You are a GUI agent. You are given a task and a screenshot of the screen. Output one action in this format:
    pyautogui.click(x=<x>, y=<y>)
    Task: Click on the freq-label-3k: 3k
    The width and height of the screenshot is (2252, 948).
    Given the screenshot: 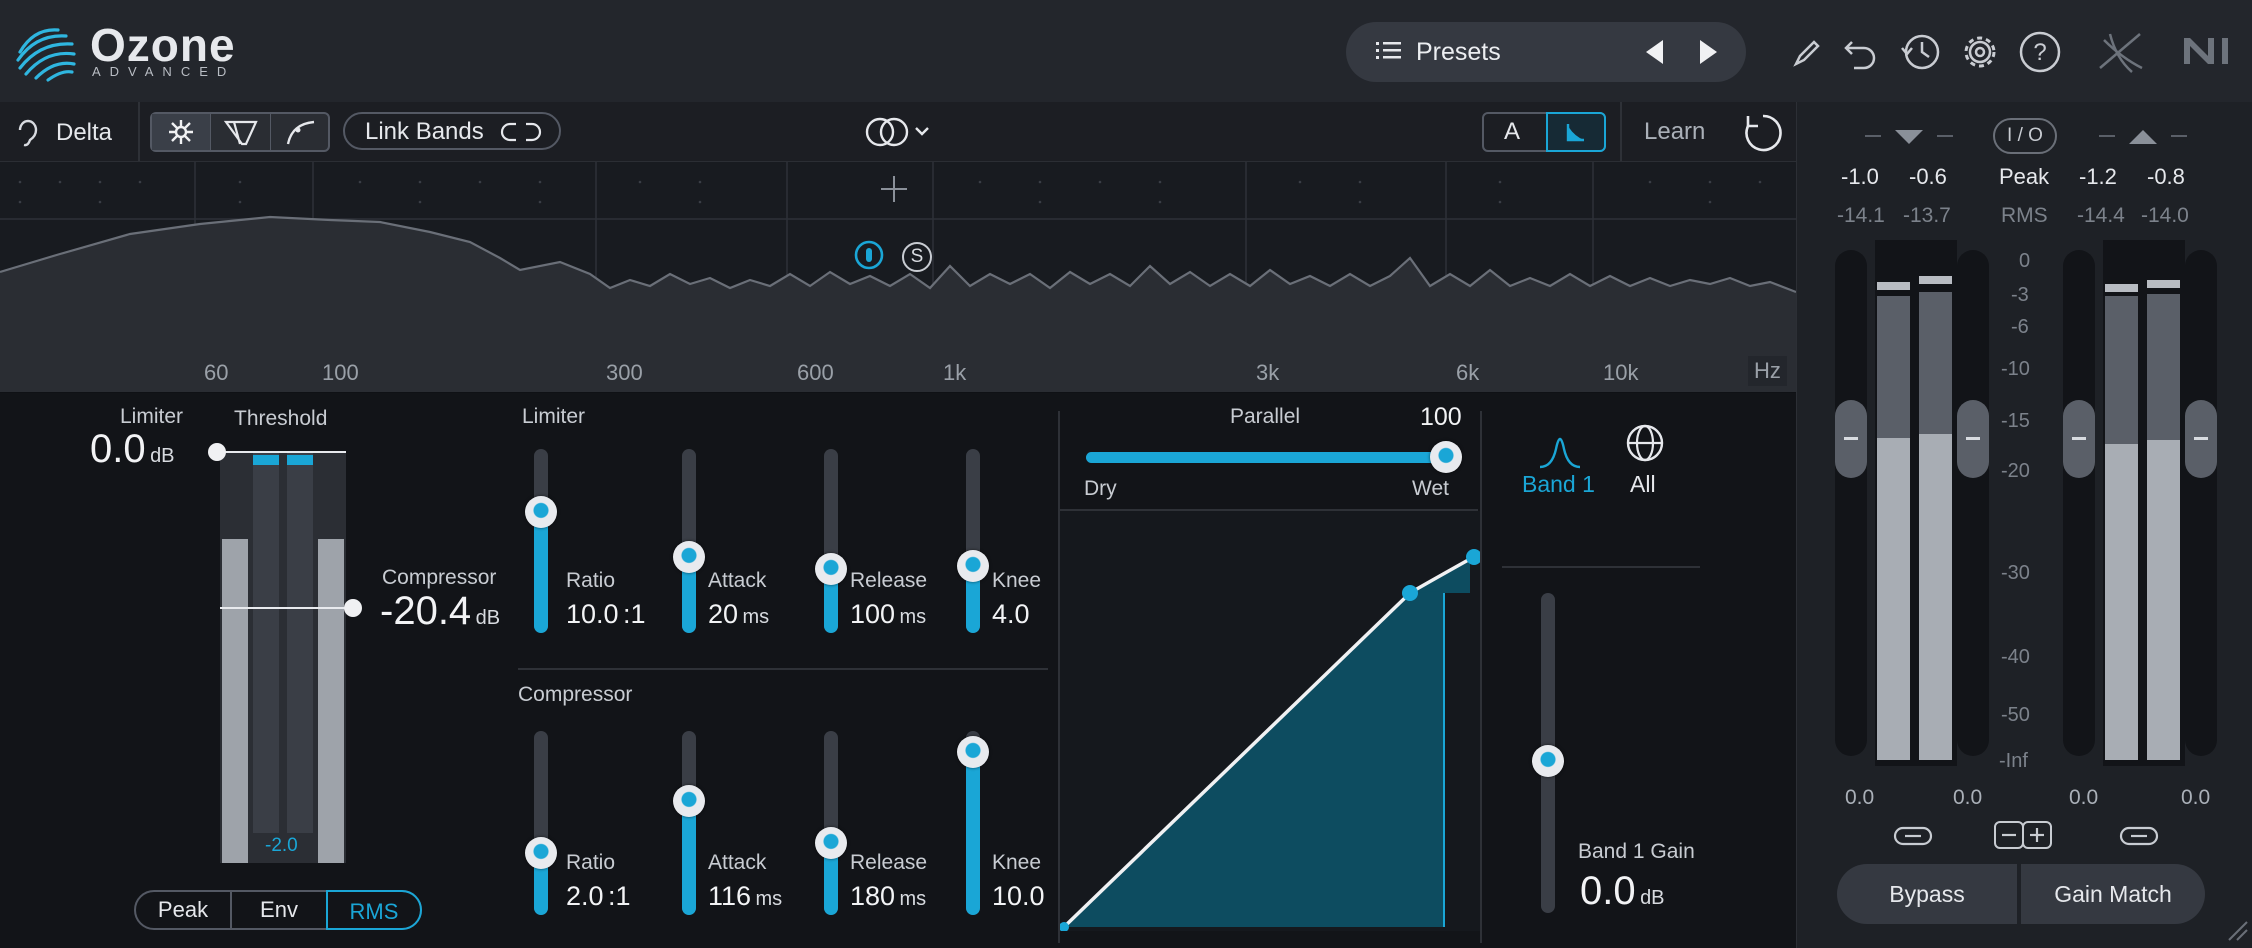 What is the action you would take?
    pyautogui.click(x=1268, y=372)
    